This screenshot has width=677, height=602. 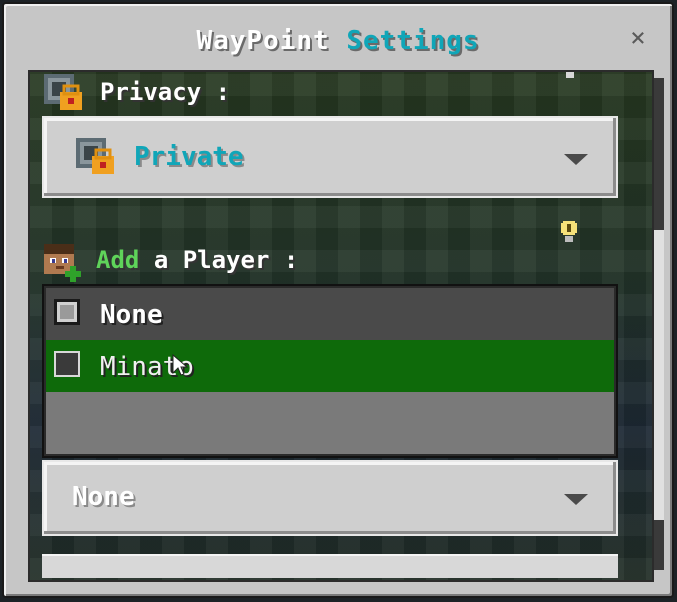 What do you see at coordinates (263, 41) in the screenshot?
I see `title-waypoint: WayPoint` at bounding box center [263, 41].